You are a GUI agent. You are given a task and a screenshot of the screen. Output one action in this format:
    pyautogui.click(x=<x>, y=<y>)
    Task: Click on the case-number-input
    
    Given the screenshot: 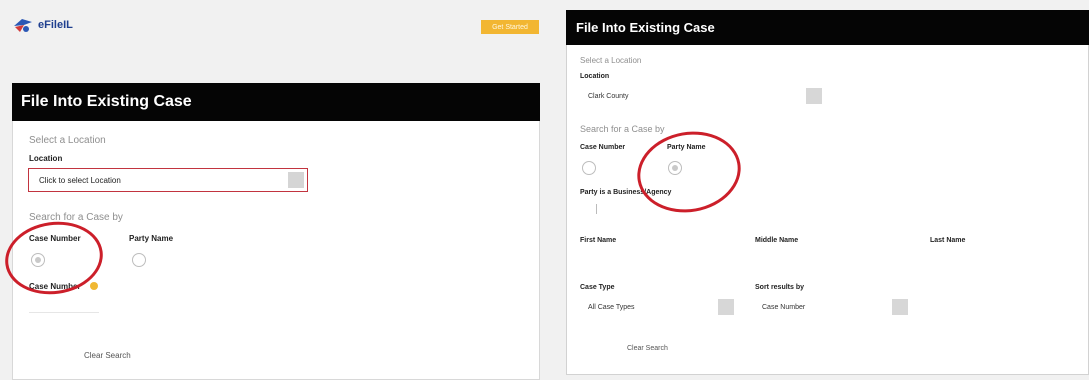 What is the action you would take?
    pyautogui.click(x=64, y=305)
    